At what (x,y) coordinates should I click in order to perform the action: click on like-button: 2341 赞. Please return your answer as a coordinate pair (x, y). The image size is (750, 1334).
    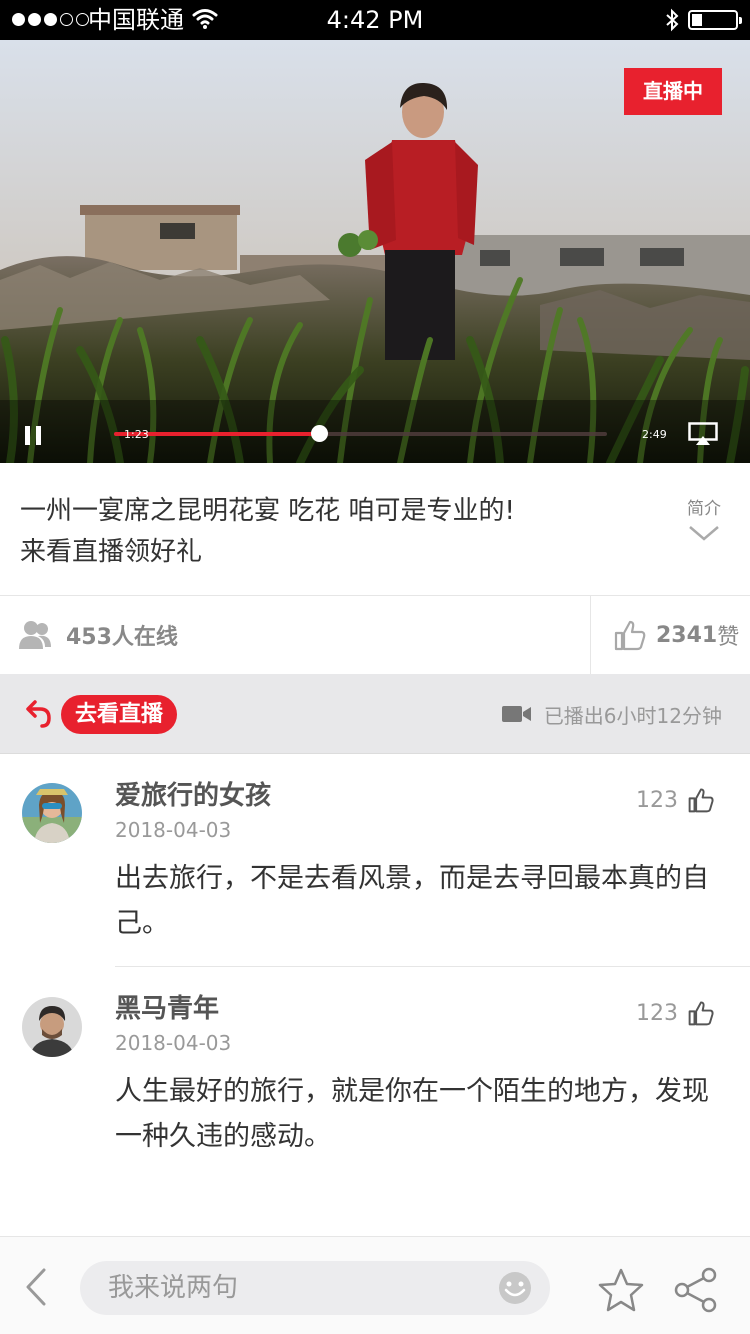
    Looking at the image, I should click on (676, 635).